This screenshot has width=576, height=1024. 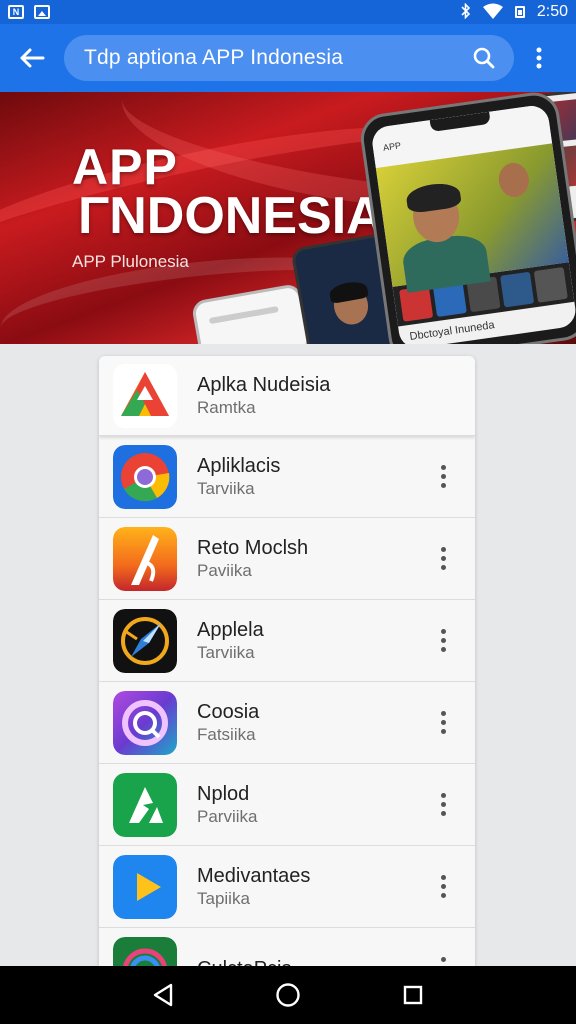 I want to click on app-name: Apliklacis, so click(x=239, y=465).